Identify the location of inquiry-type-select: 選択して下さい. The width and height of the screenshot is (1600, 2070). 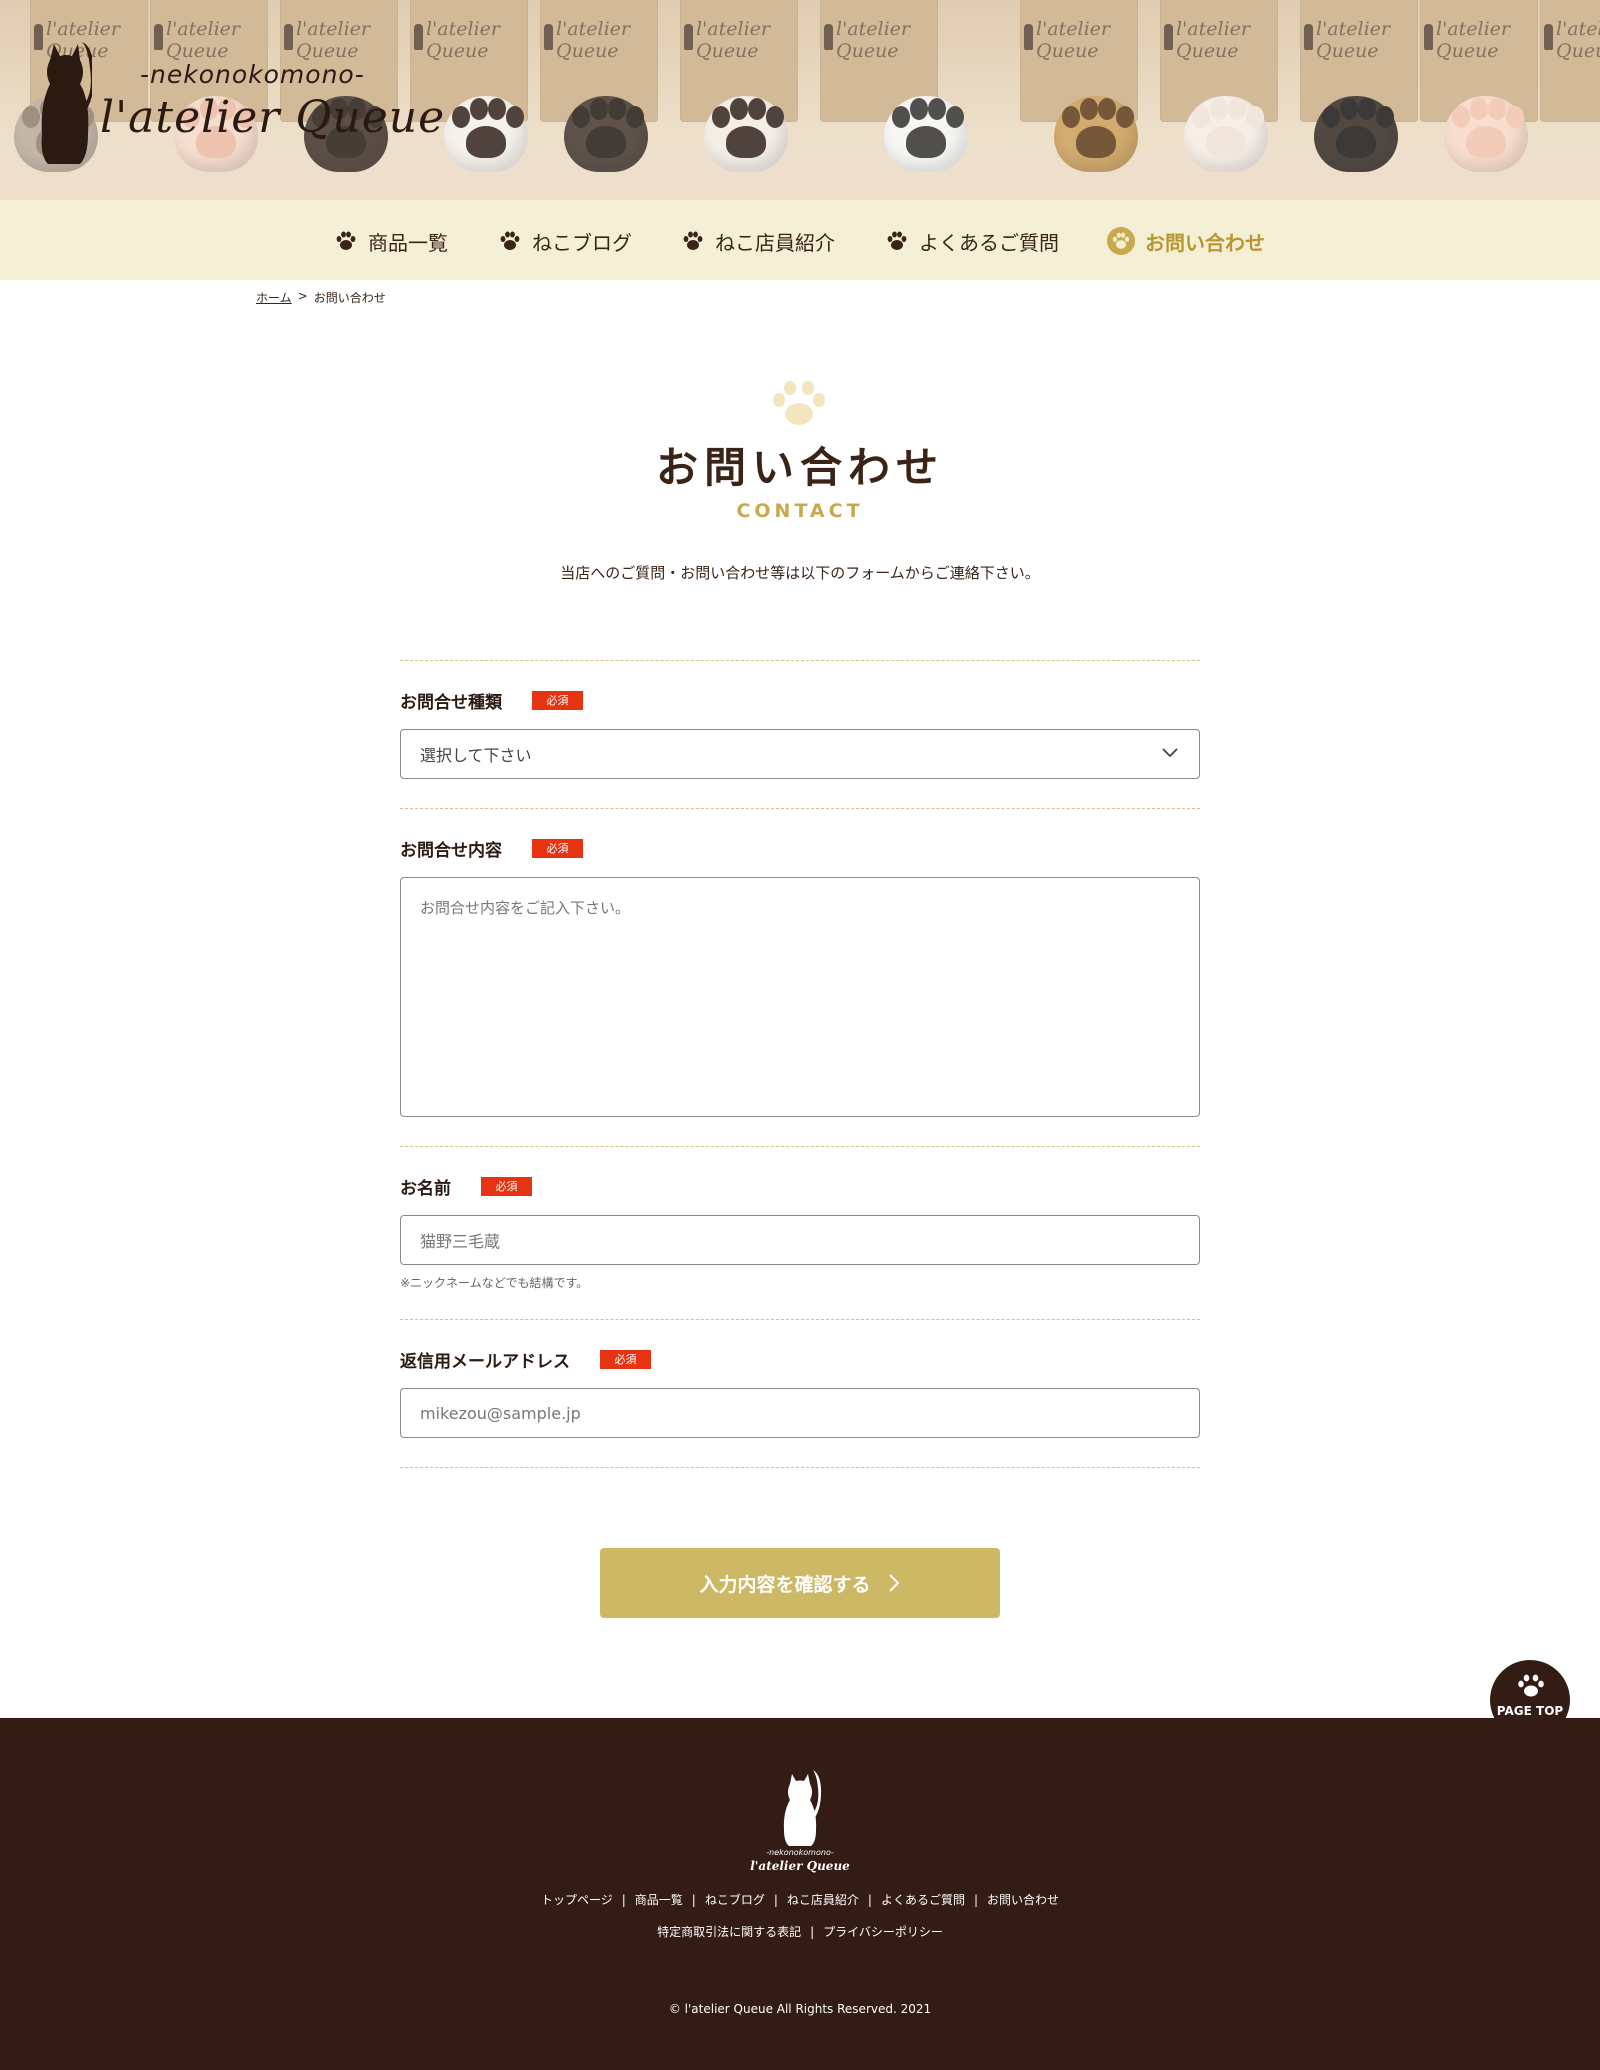
(800, 754).